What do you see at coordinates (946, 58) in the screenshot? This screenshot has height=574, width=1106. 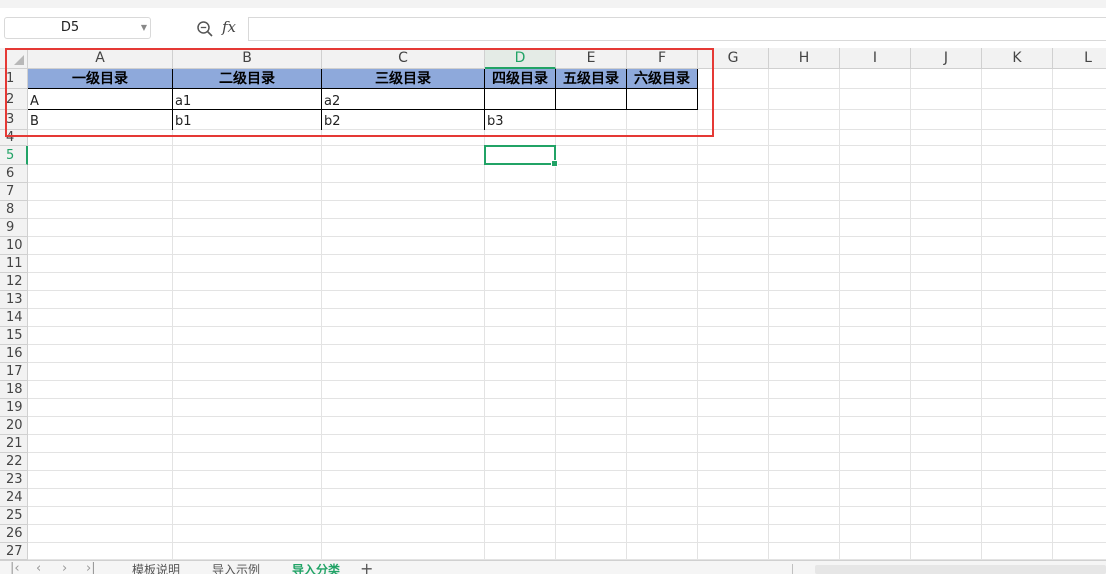 I see `column-header-j: J` at bounding box center [946, 58].